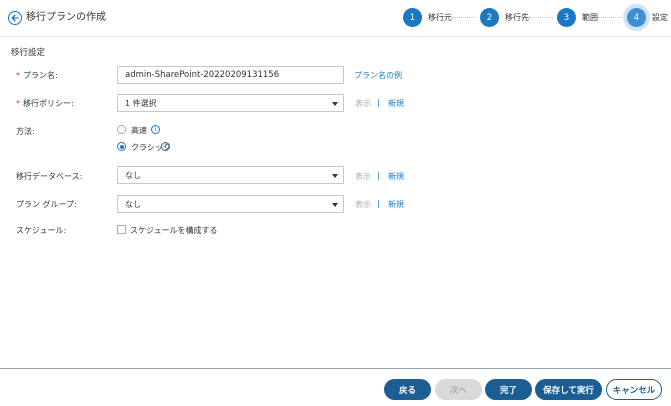  What do you see at coordinates (440, 17) in the screenshot?
I see `step-1-label: 移行元` at bounding box center [440, 17].